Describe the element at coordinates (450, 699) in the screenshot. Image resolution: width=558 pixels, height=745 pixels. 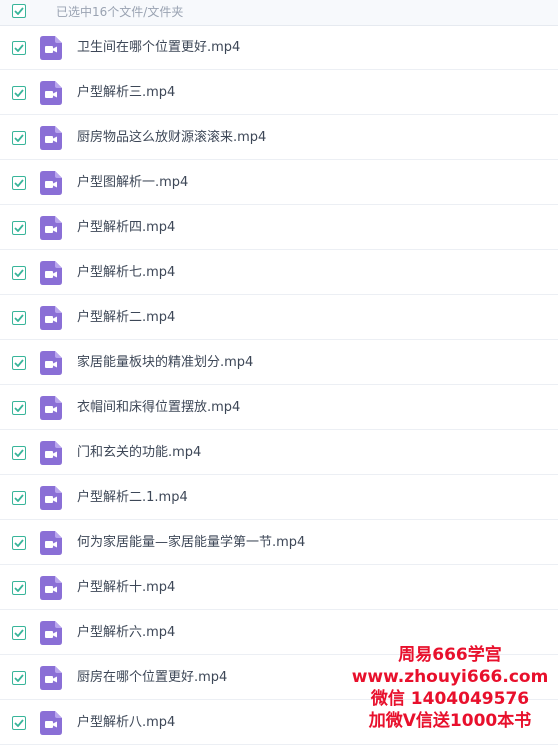
I see `watermark-line-3: 微信 1404049576` at that location.